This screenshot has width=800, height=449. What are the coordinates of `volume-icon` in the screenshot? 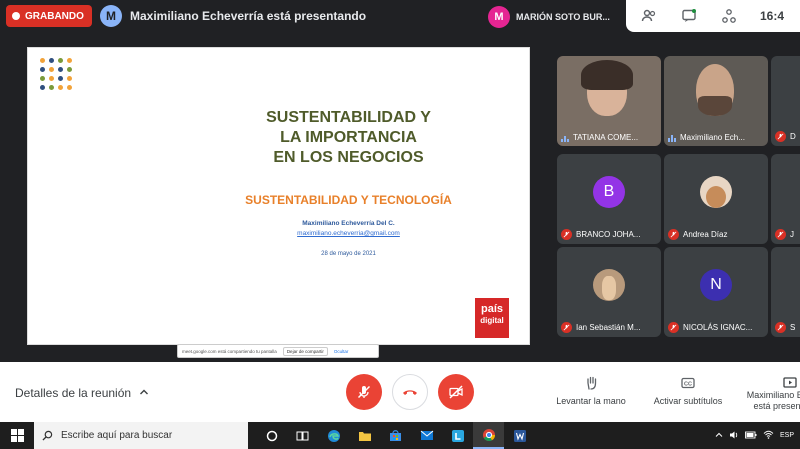 It's located at (734, 436).